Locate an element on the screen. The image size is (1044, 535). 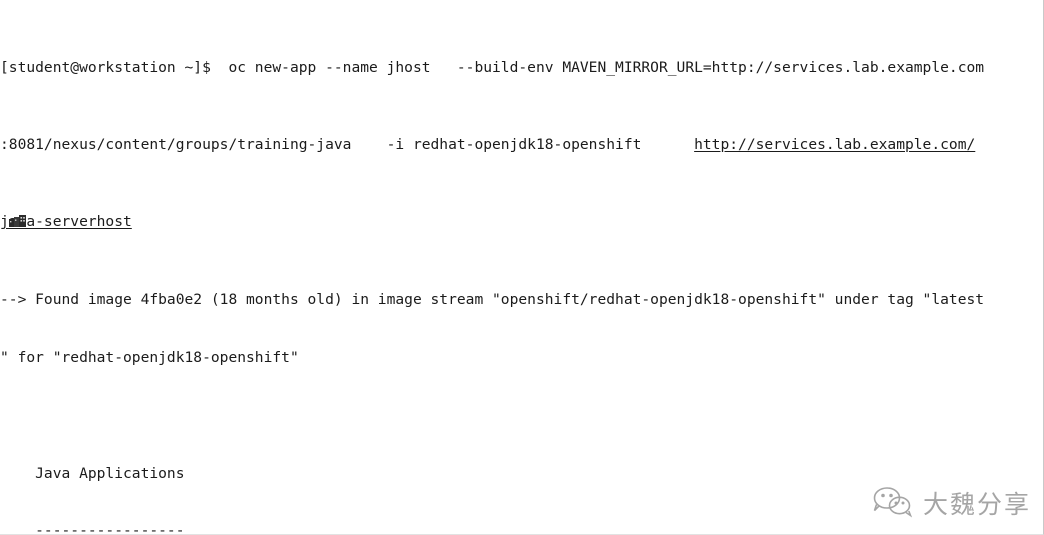
terminal-line: " for "redhat-openjdk18-openshift" is located at coordinates (149, 357).